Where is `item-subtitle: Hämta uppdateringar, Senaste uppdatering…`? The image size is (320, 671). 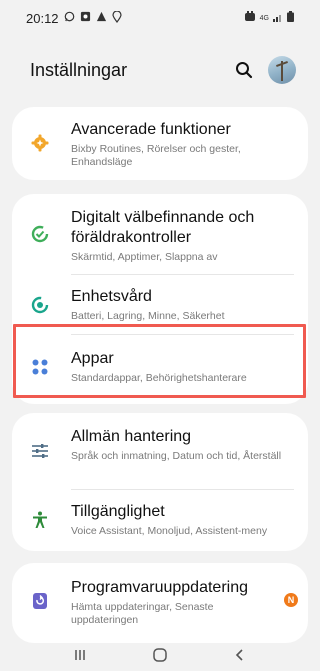
item-subtitle: Hämta uppdateringar, Senaste uppdatering… is located at coordinates (142, 613).